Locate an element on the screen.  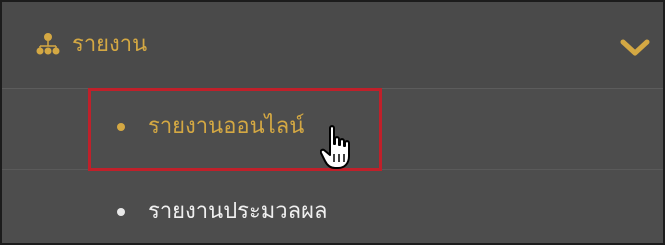
submenu-item-label: รายงานประมวลผล is located at coordinates (238, 211).